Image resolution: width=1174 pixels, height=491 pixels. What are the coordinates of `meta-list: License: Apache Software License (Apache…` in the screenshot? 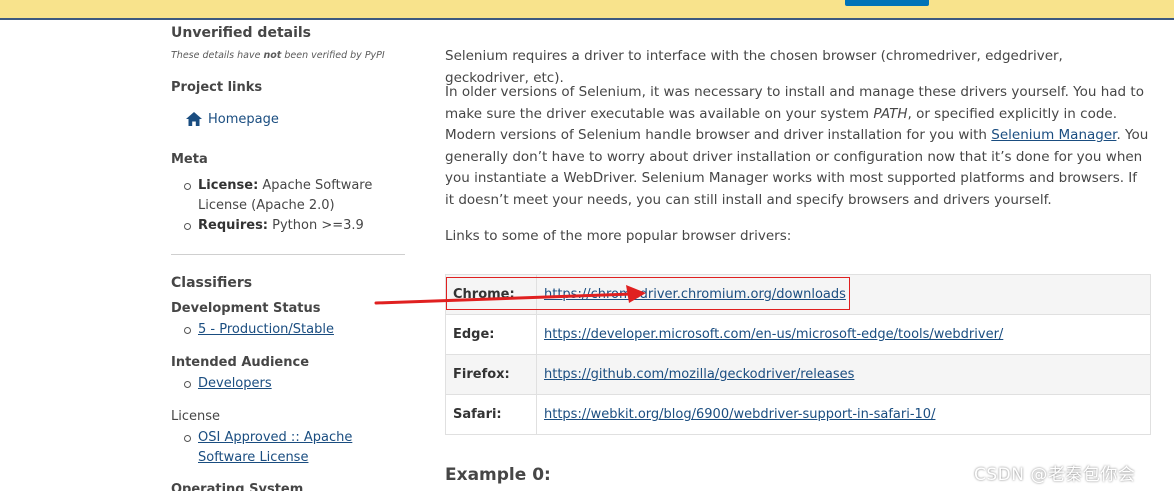 It's located at (294, 206).